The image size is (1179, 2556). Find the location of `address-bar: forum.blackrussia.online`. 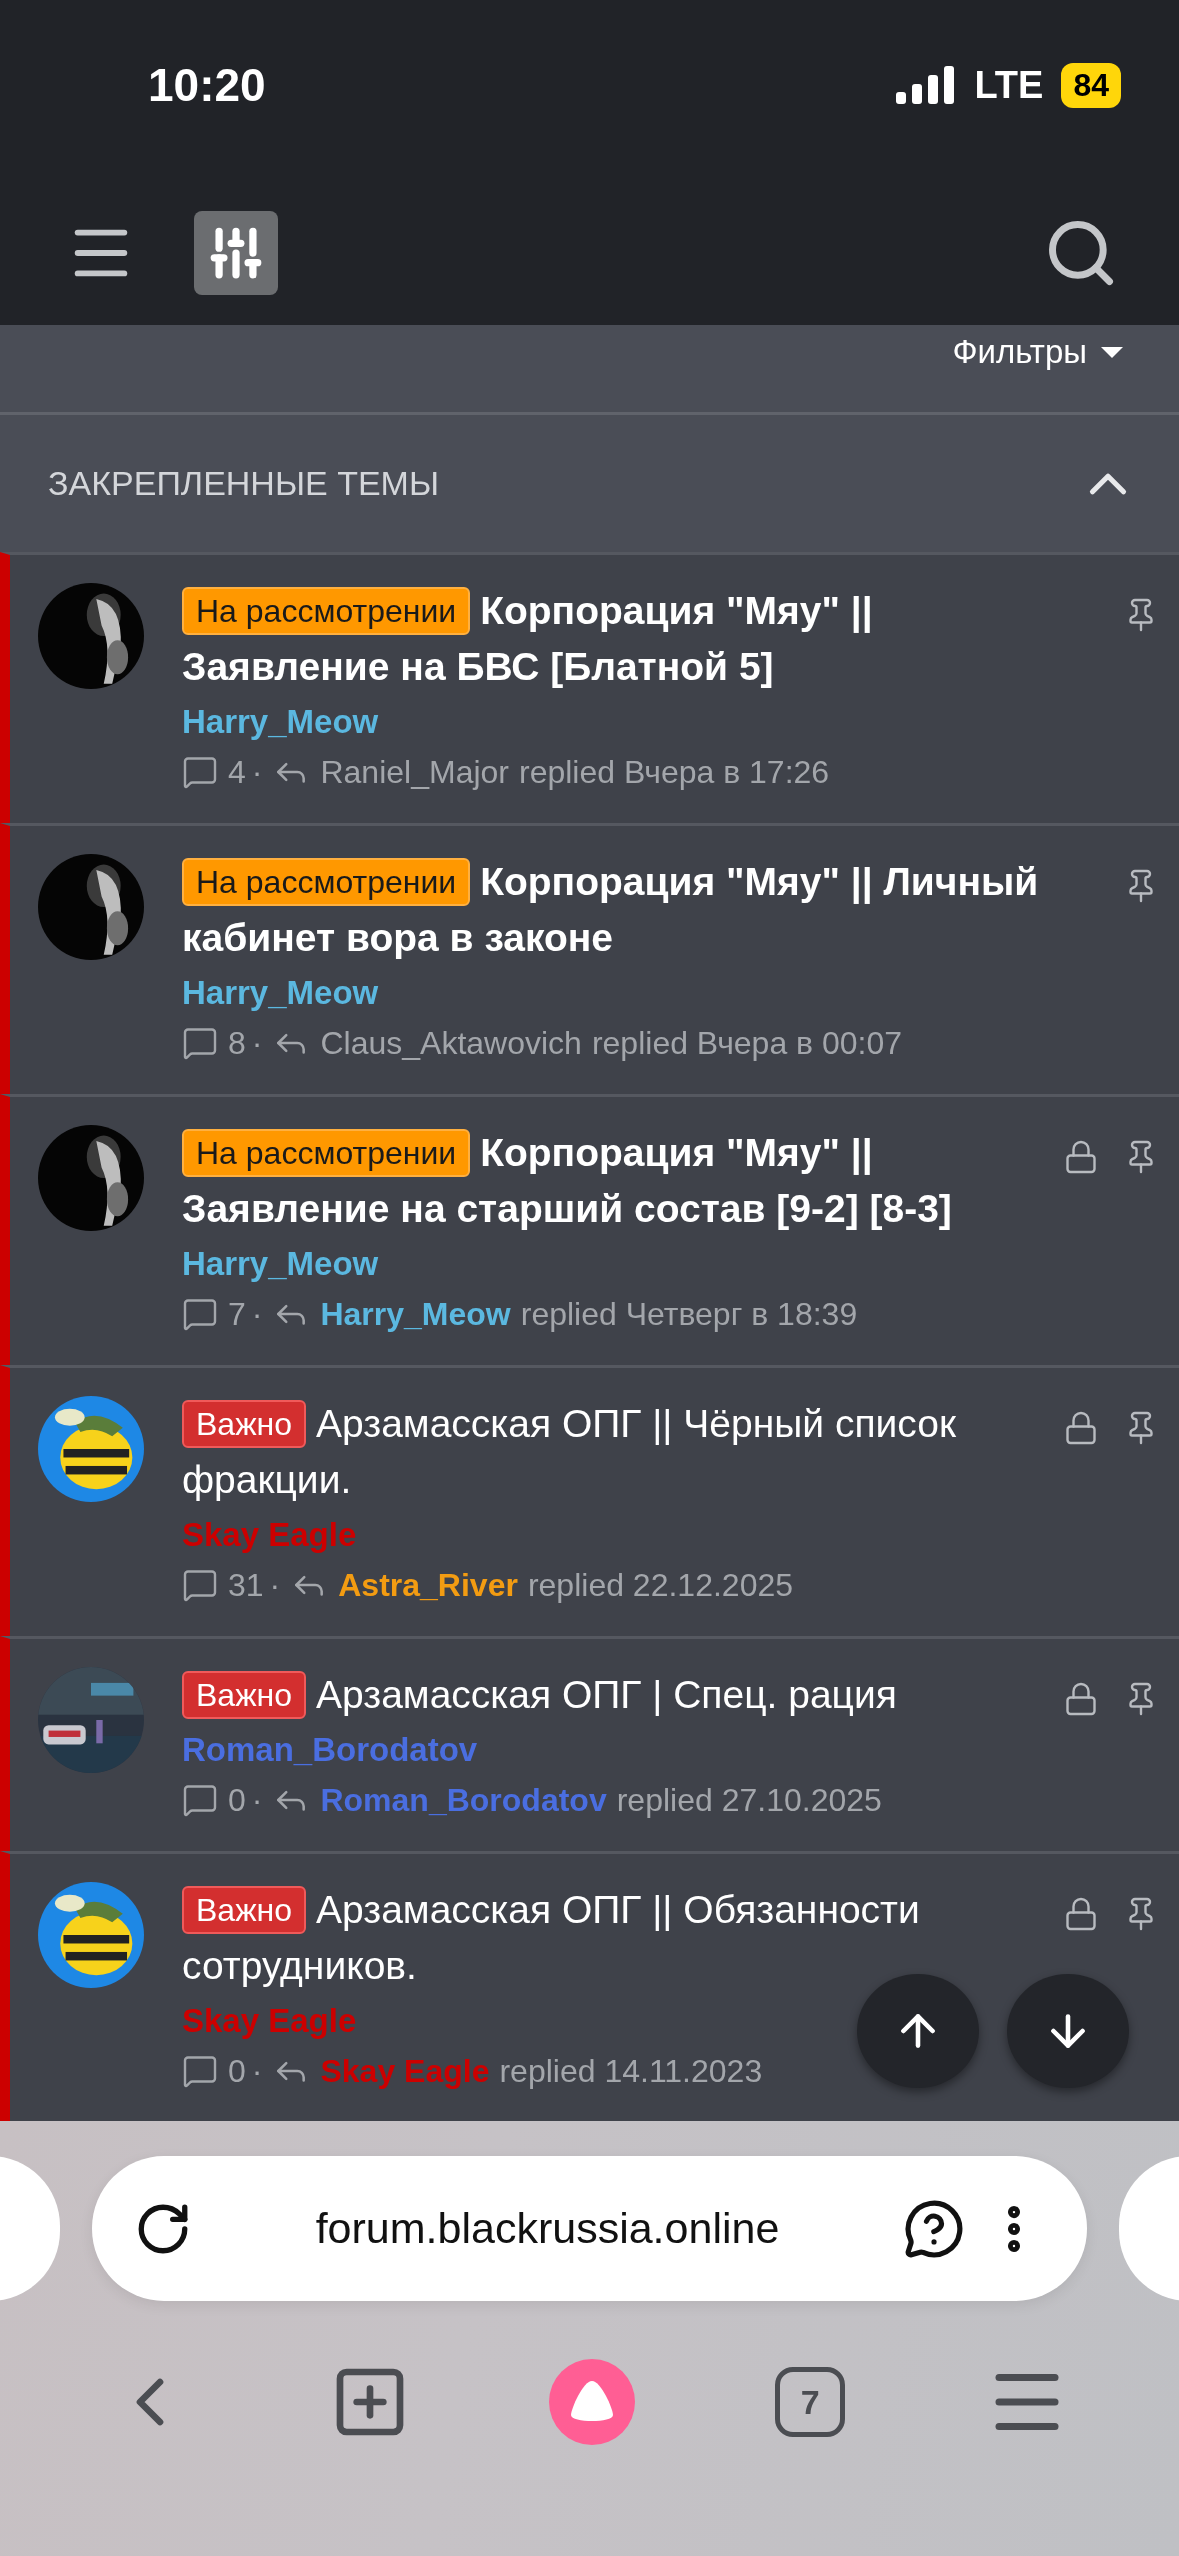

address-bar: forum.blackrussia.online is located at coordinates (589, 2228).